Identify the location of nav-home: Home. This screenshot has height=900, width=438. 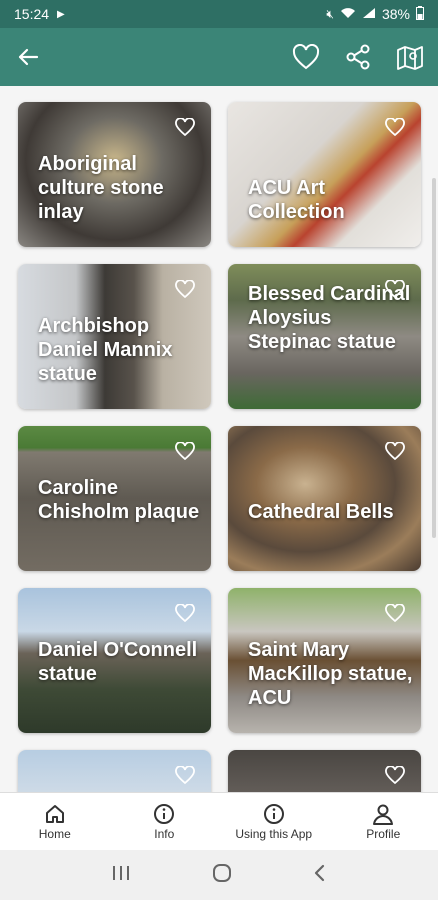
(55, 821).